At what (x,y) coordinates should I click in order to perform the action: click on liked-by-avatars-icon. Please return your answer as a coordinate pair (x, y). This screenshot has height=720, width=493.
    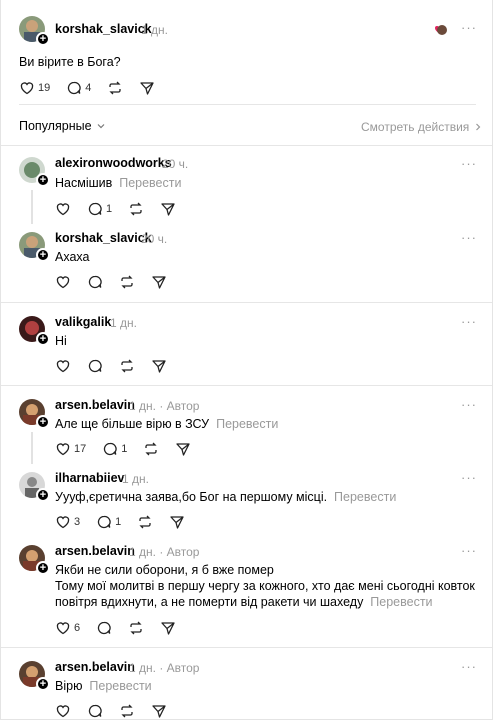
    Looking at the image, I should click on (441, 30).